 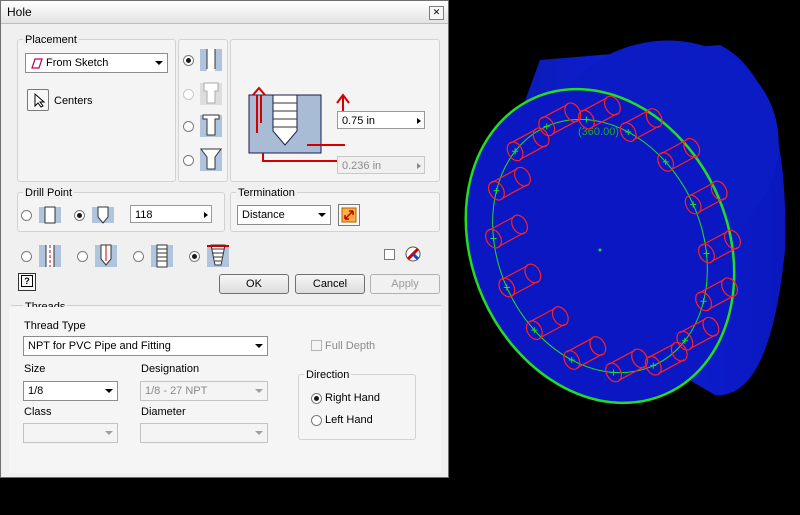 I want to click on drill-point-angle-radio, so click(x=79, y=215).